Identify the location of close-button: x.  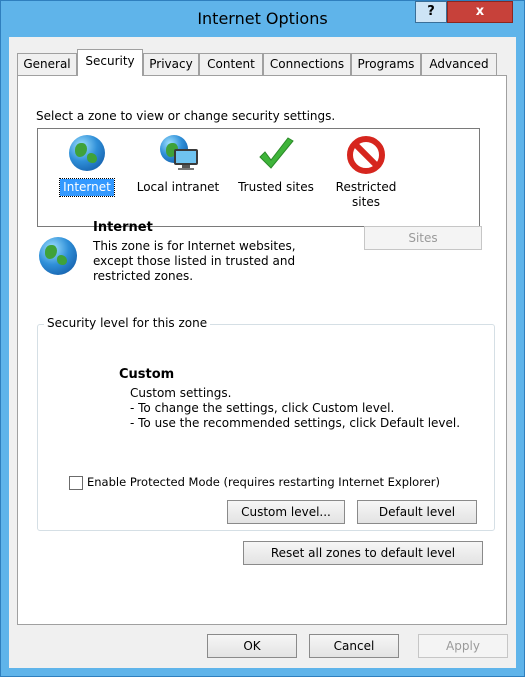
(480, 12).